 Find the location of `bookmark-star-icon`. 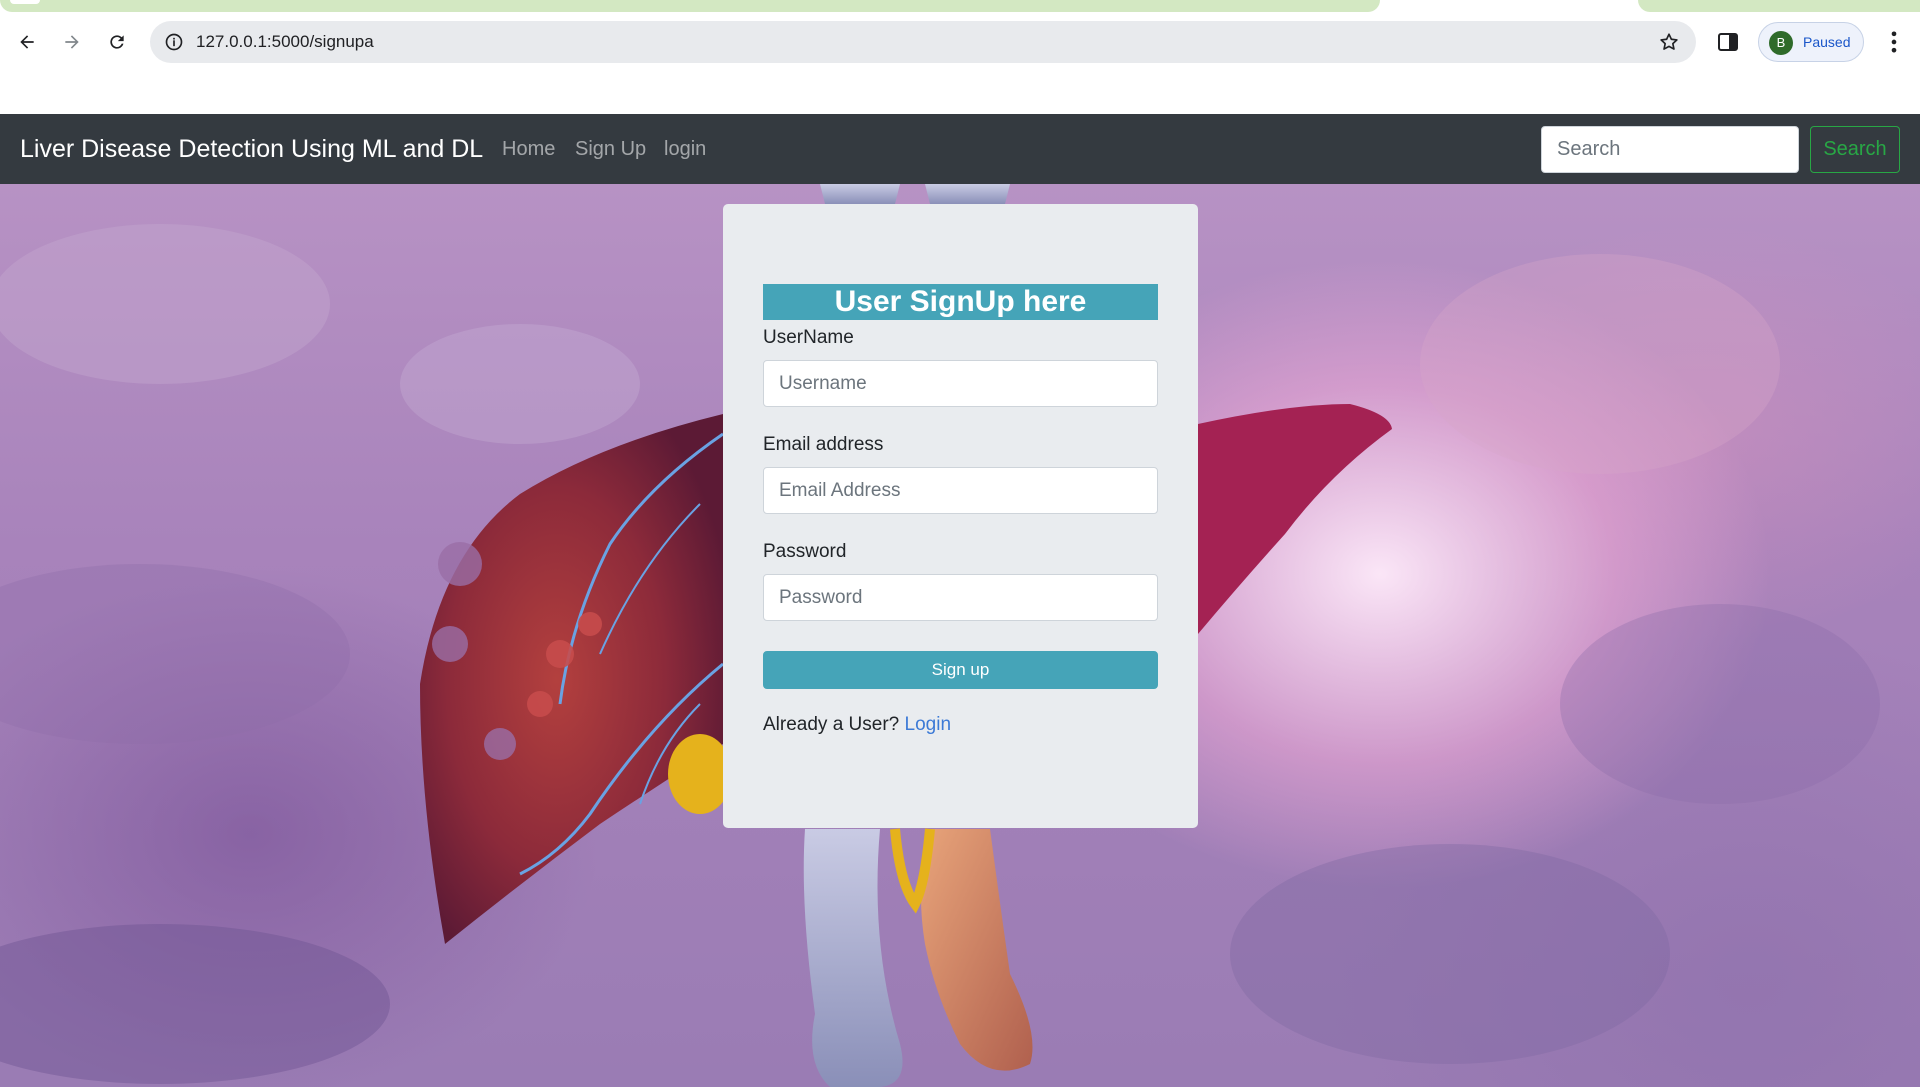

bookmark-star-icon is located at coordinates (1669, 42).